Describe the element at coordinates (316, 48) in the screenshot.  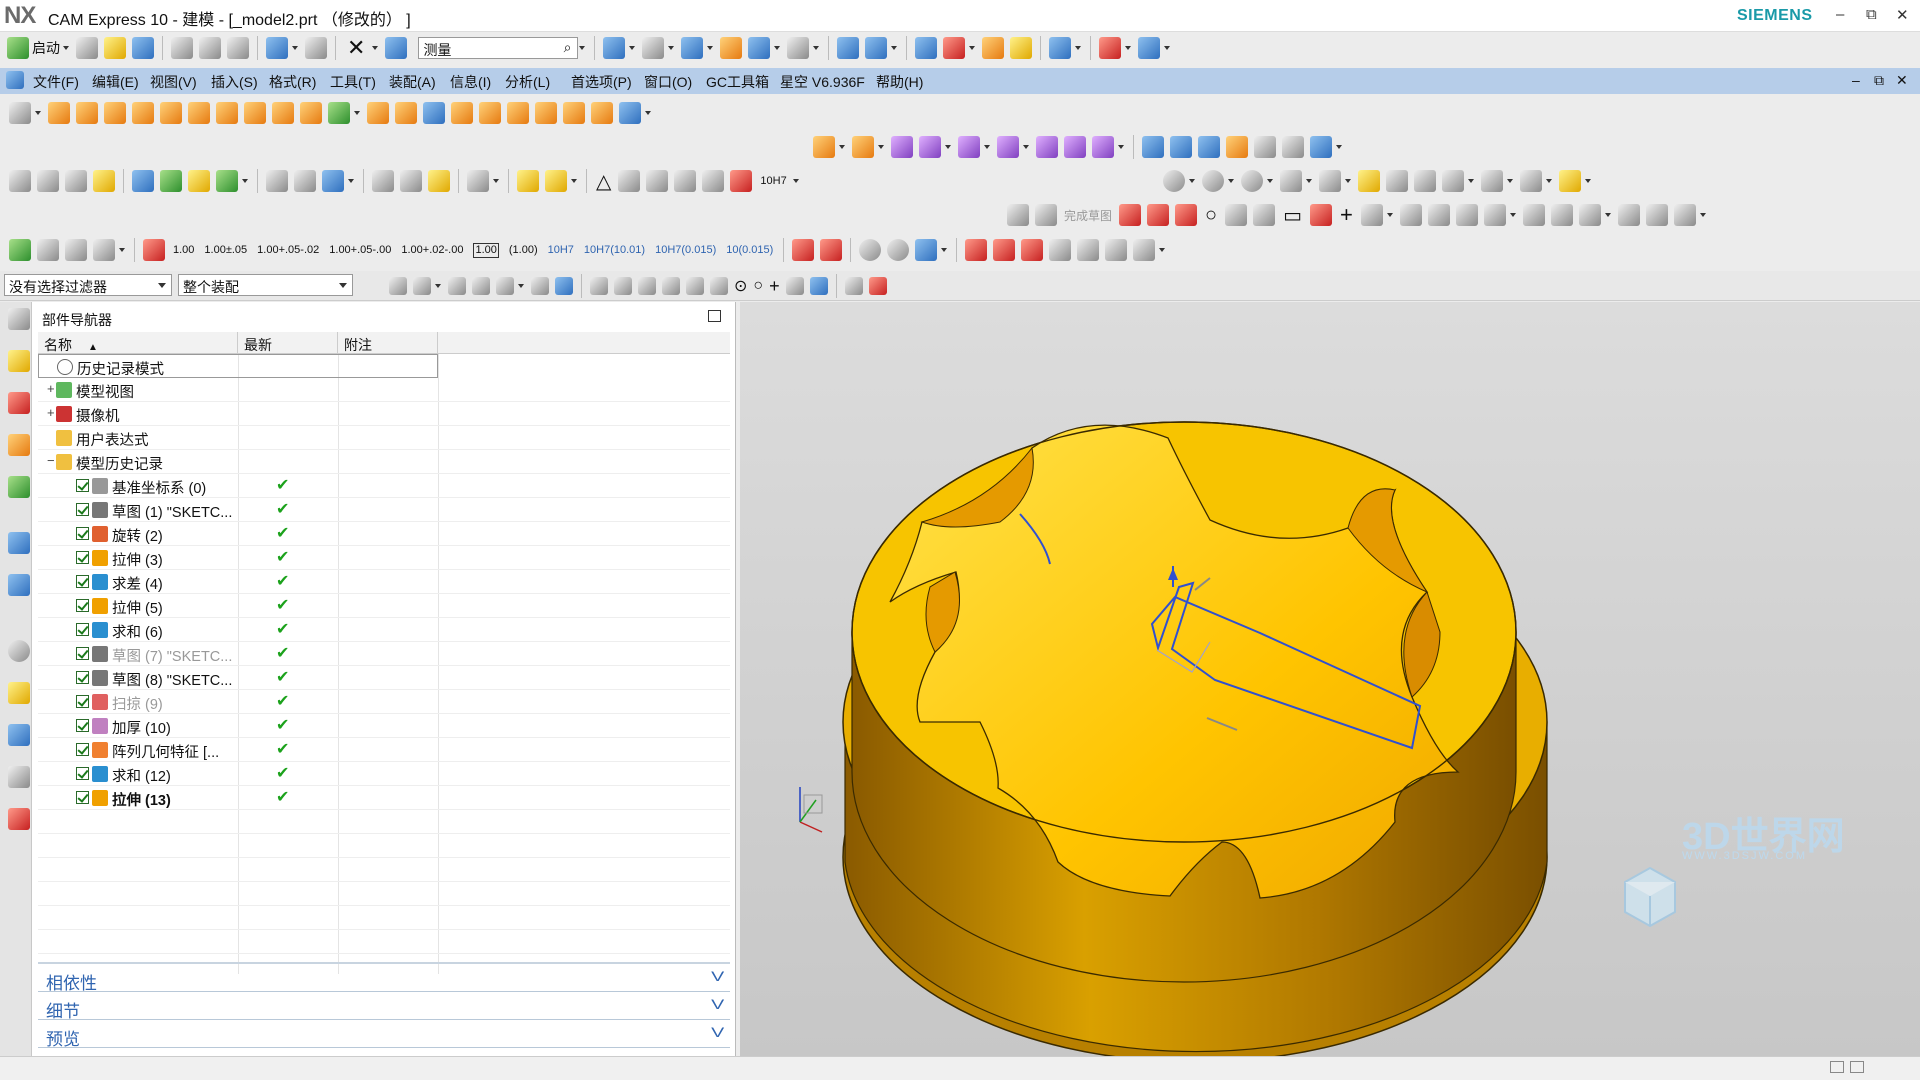
I see `redo-icon` at that location.